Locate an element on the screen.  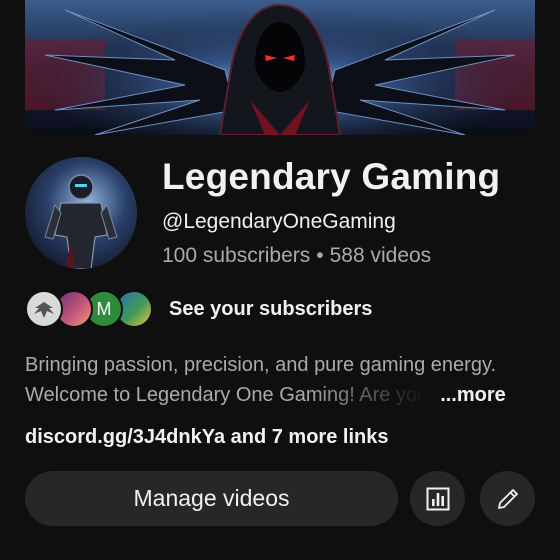
analytics-icon is located at coordinates (437, 498).